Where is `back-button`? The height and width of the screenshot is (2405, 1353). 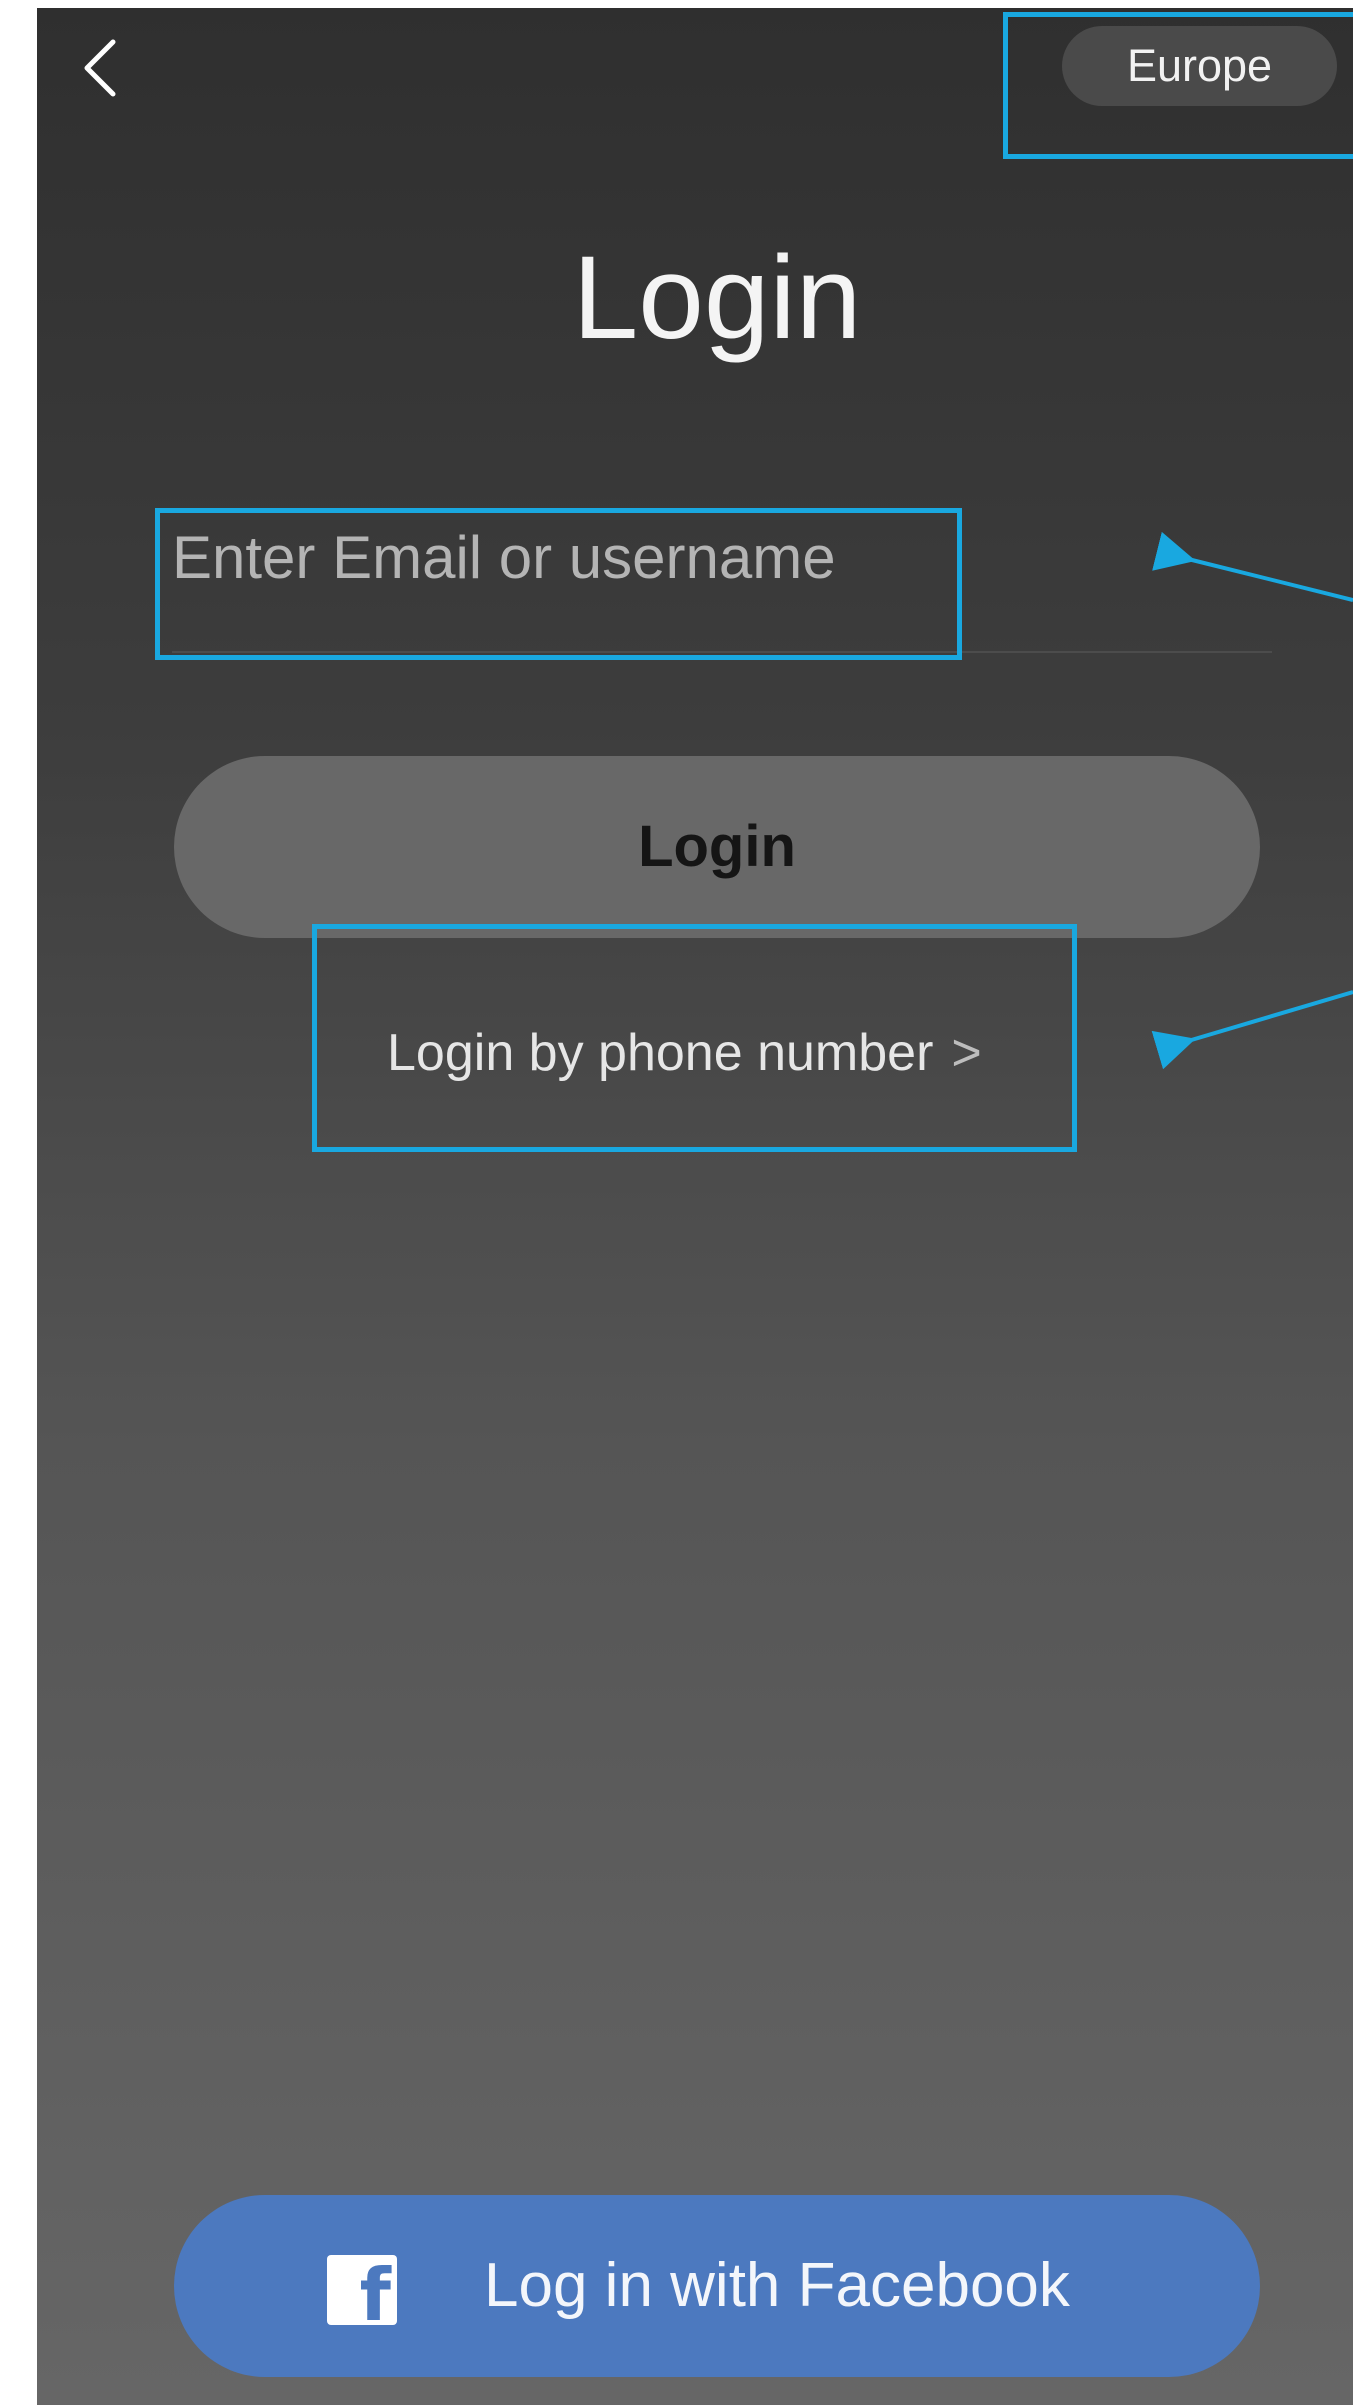
back-button is located at coordinates (105, 68).